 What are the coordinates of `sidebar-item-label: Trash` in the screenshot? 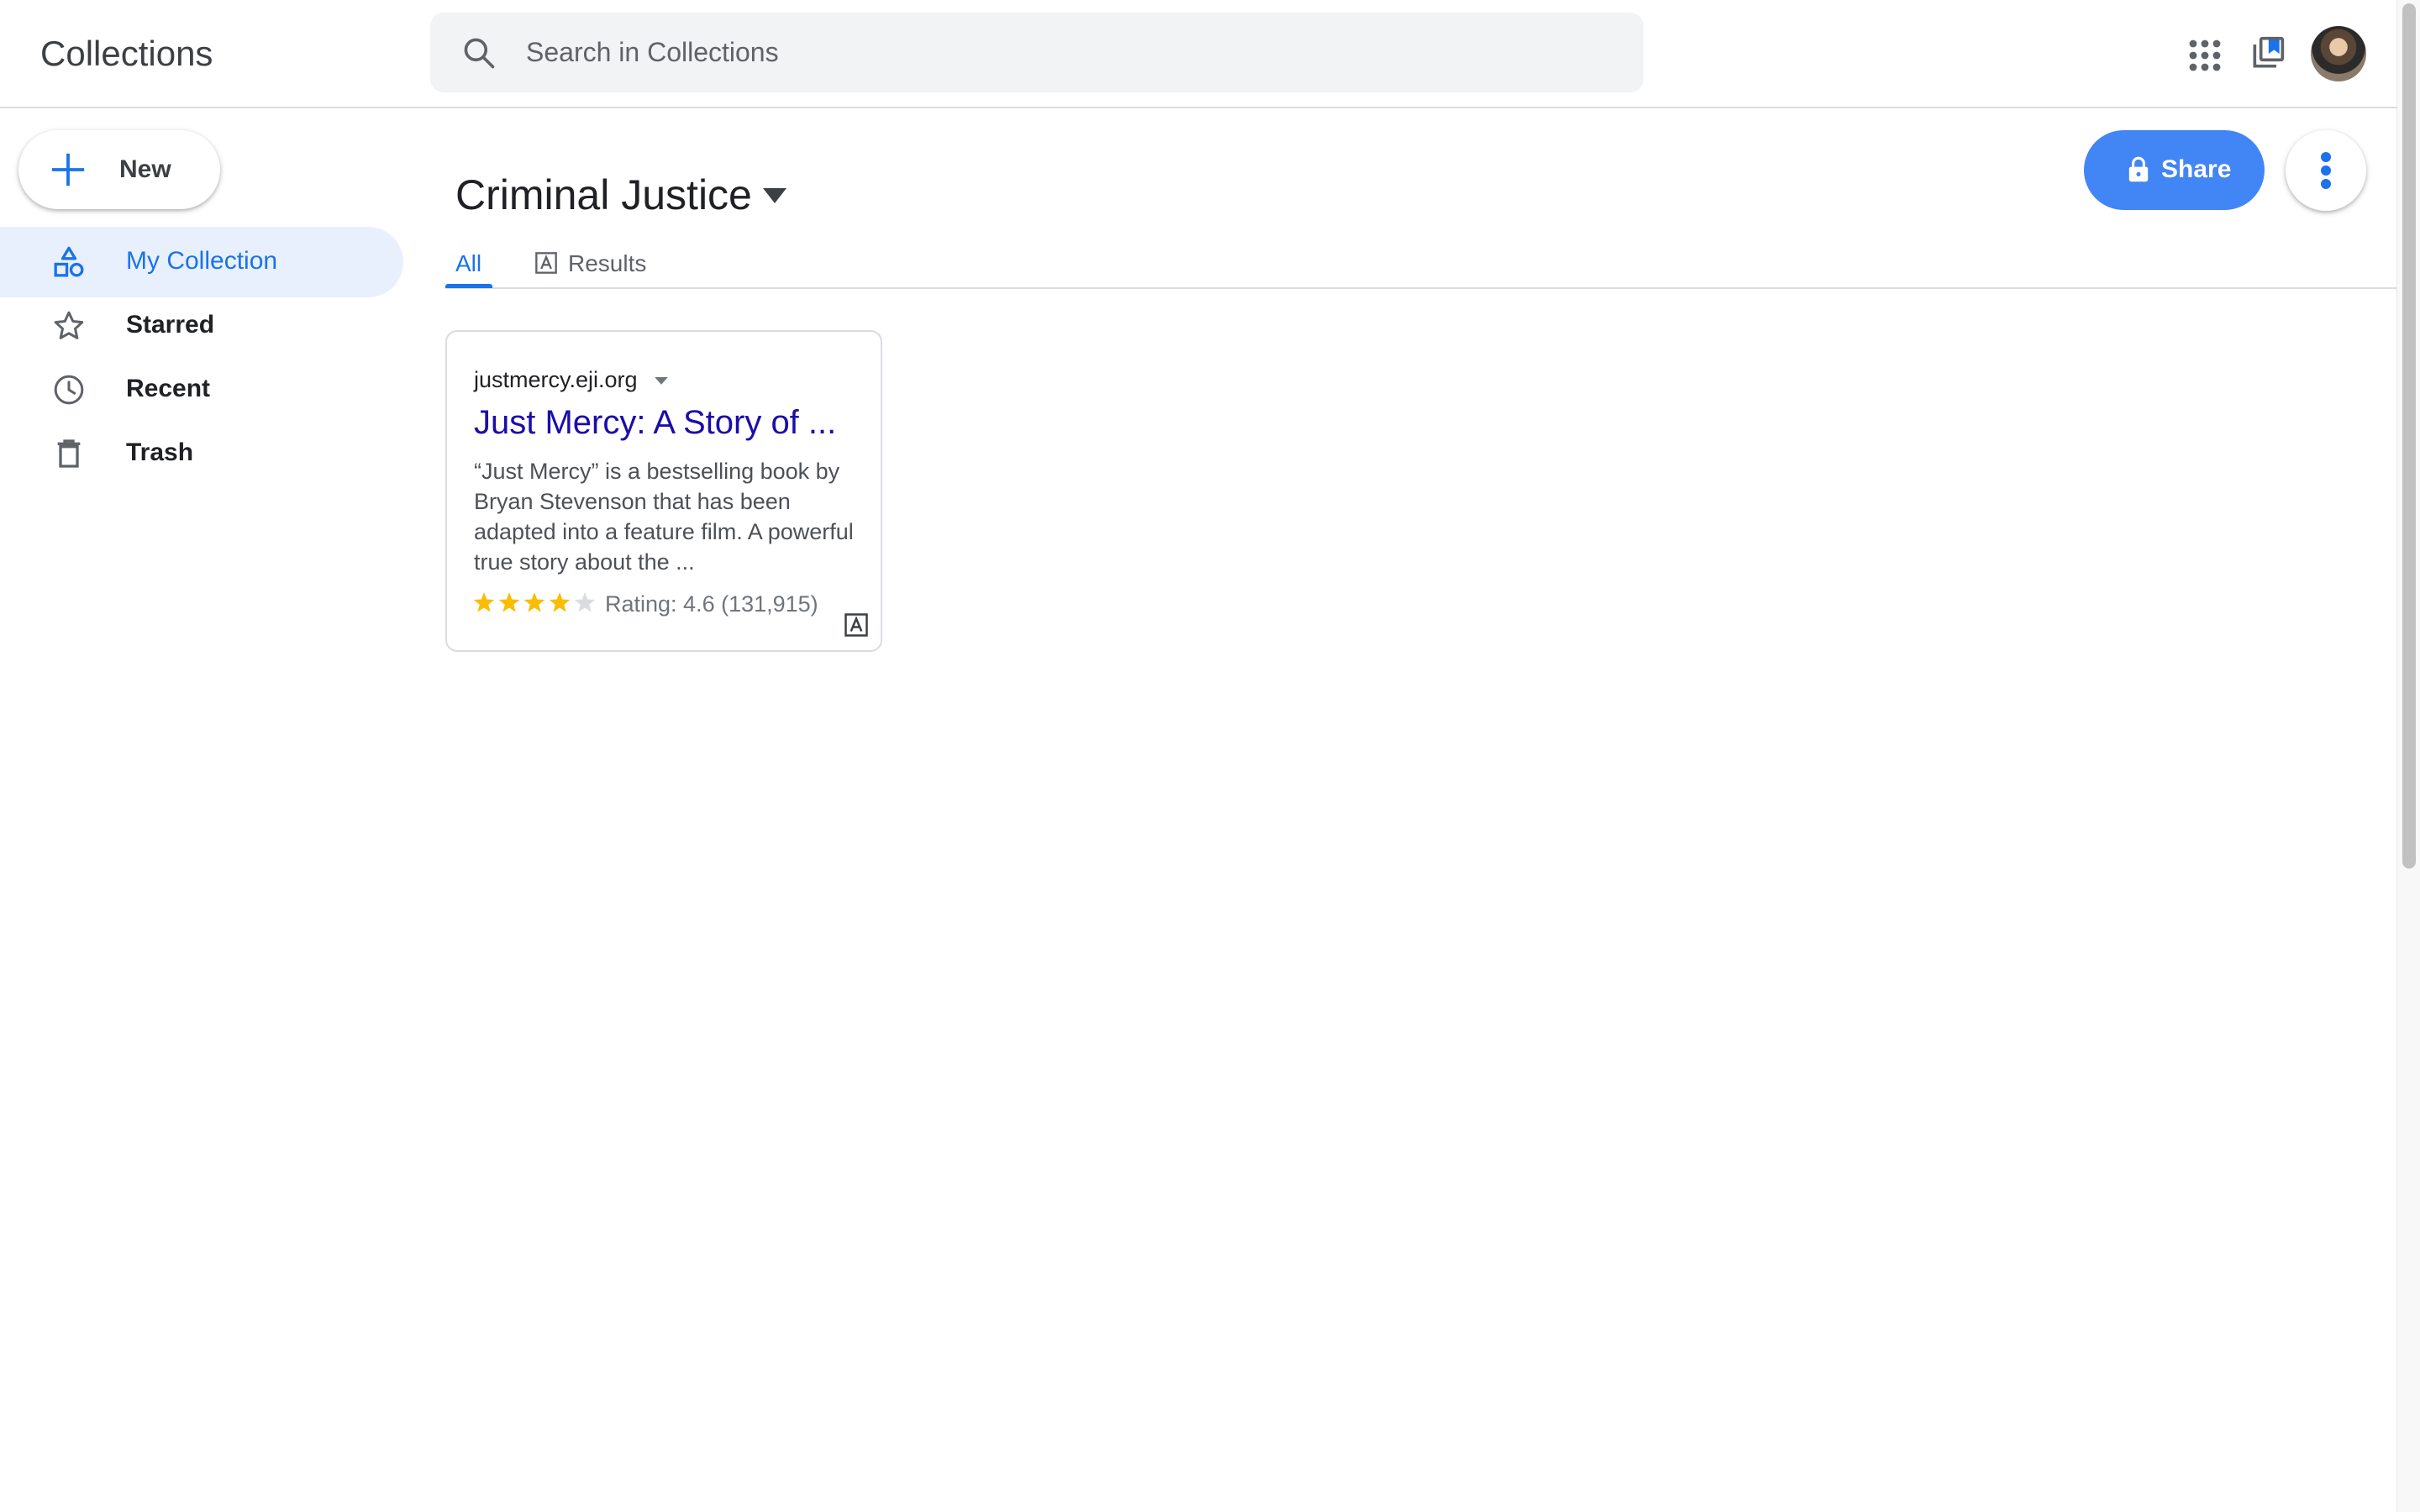 It's located at (160, 452).